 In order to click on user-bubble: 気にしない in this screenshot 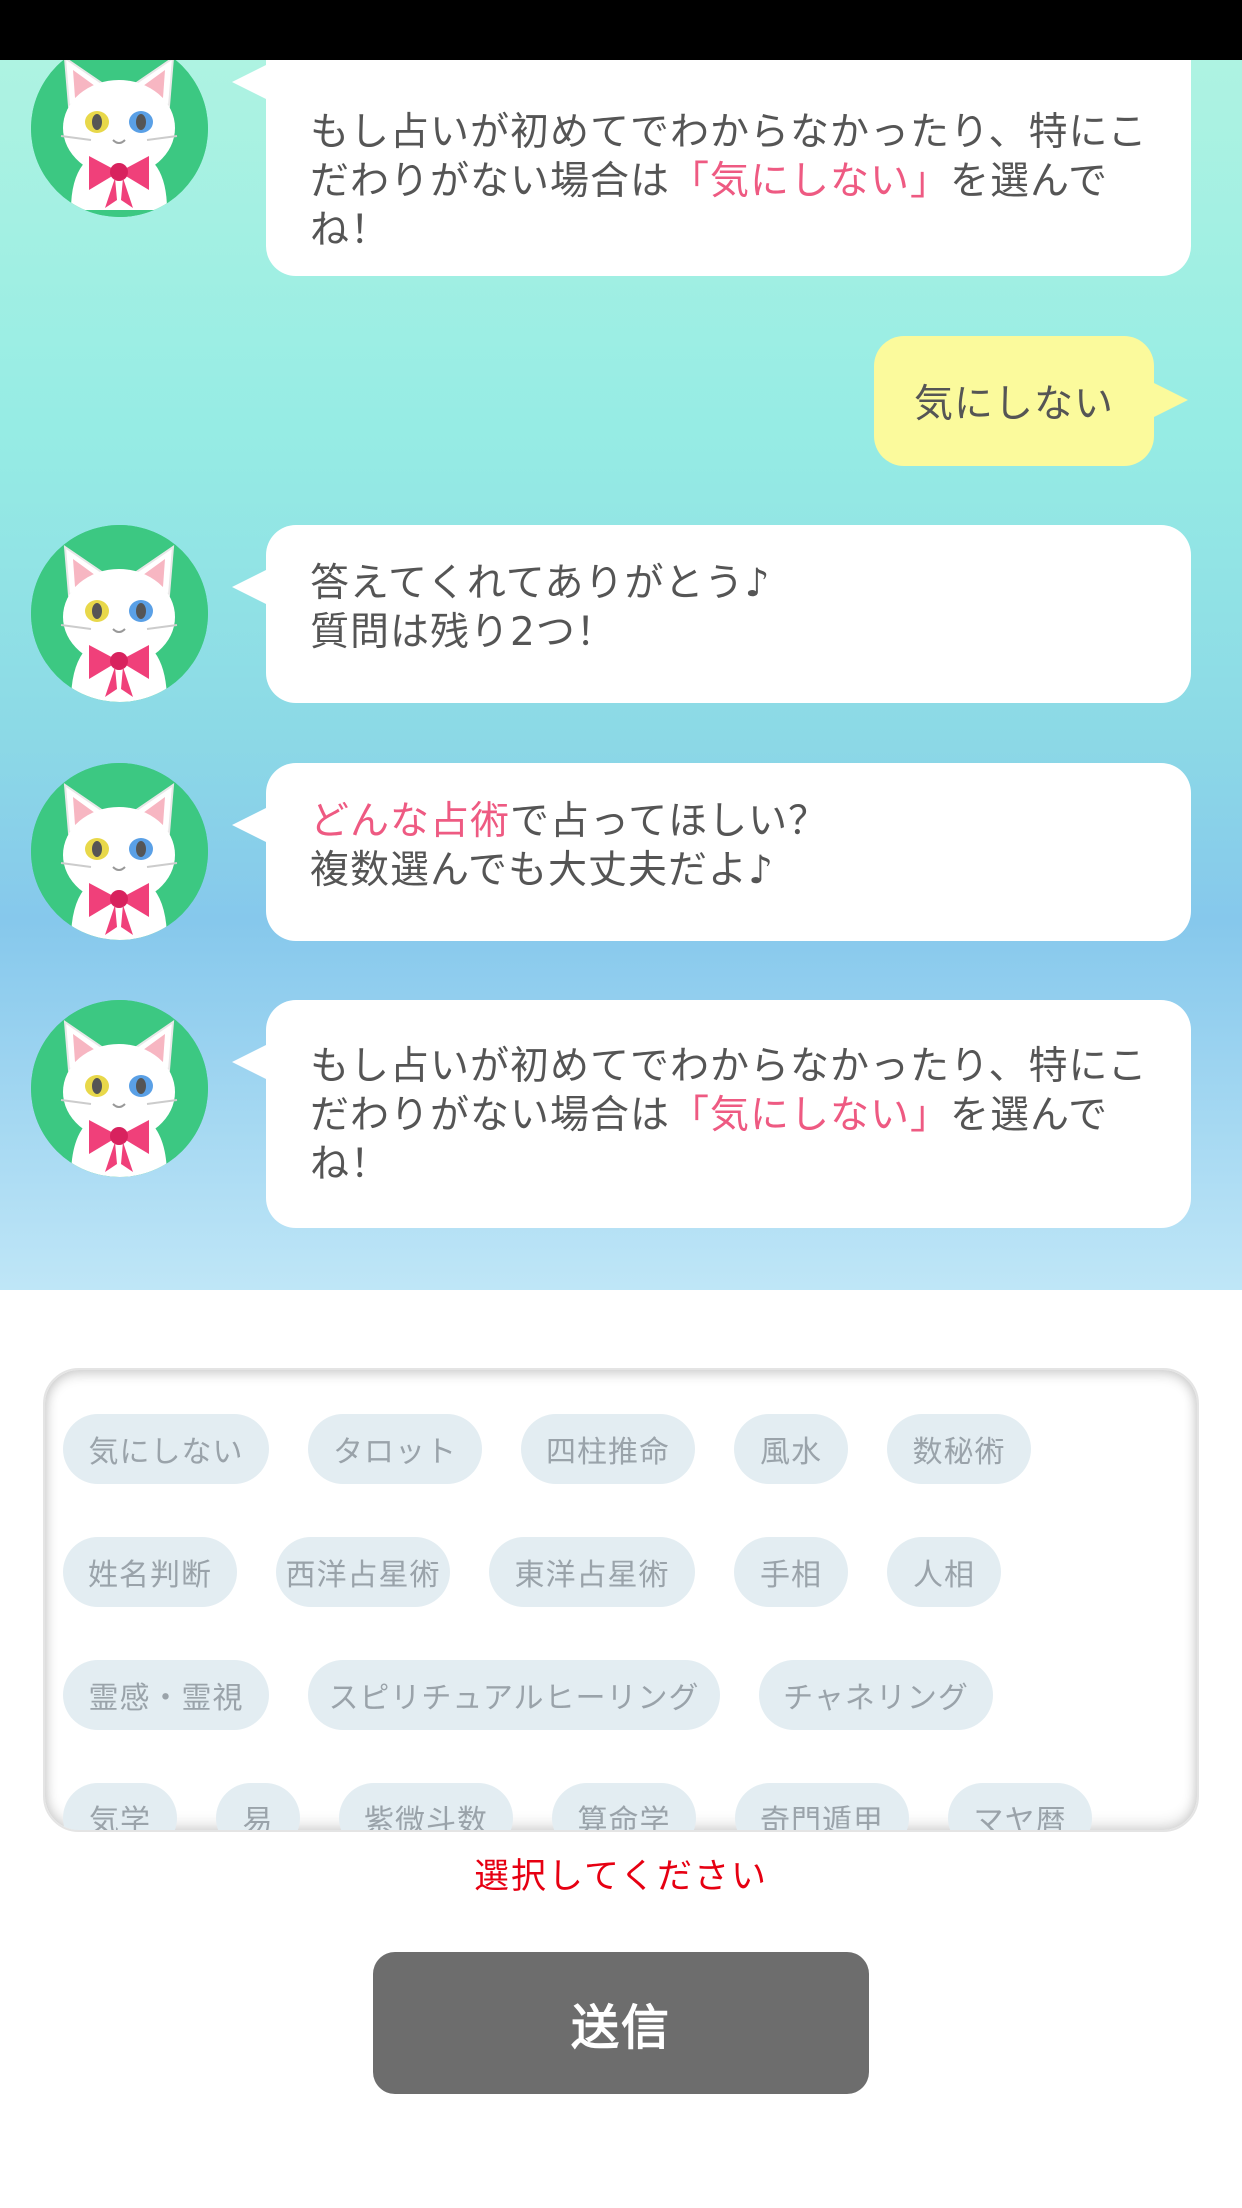, I will do `click(1031, 401)`.